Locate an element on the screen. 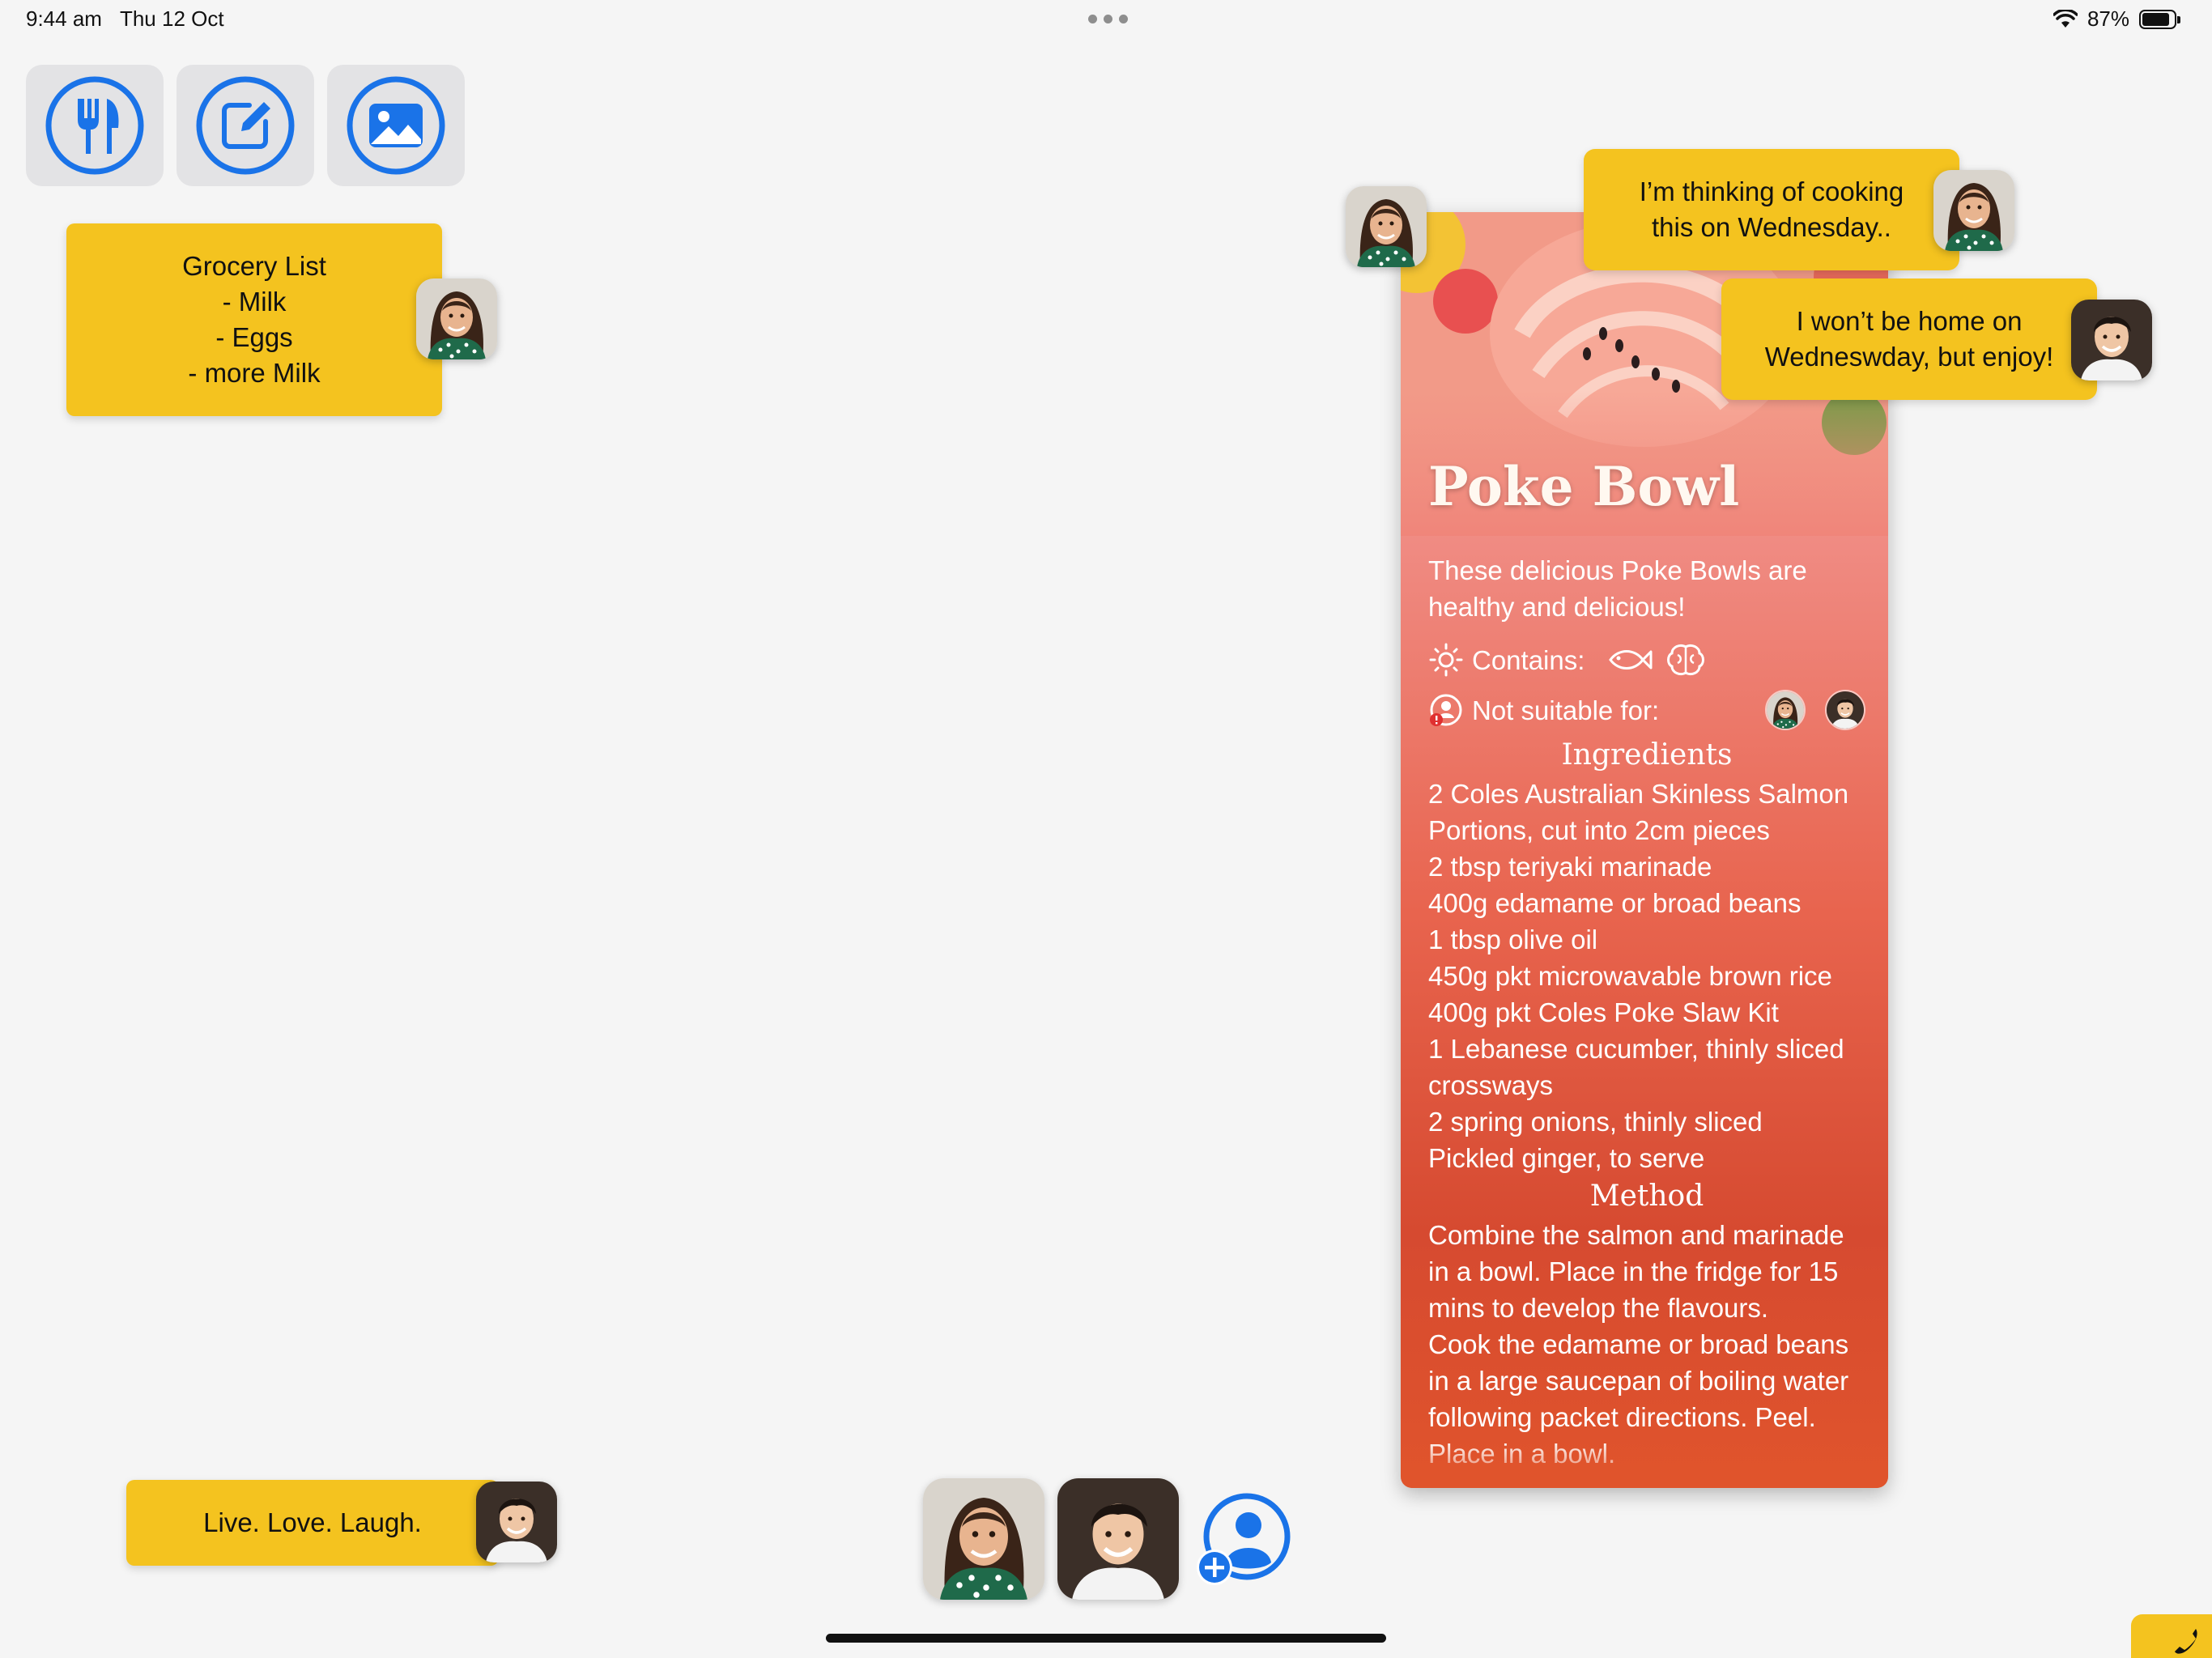  ingredient-item: 1 tbsp olive oil is located at coordinates (1513, 939).